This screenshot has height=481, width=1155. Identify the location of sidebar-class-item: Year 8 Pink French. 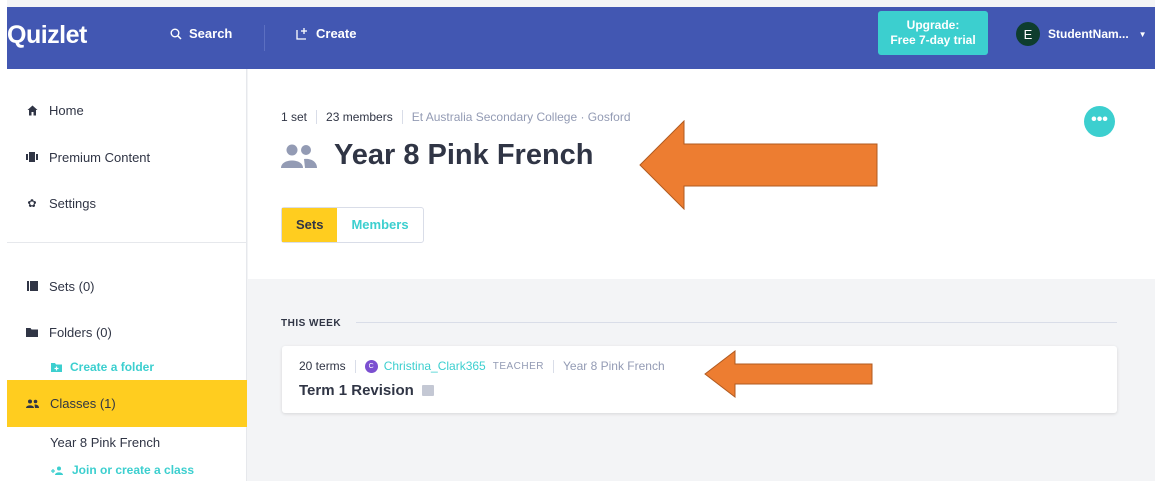
(105, 442).